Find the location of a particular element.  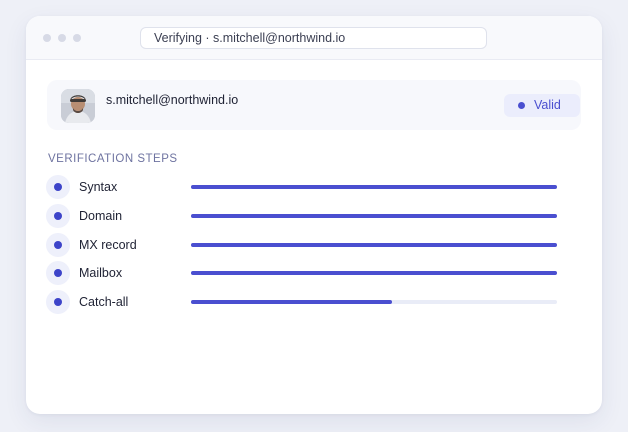

status-badge: Valid is located at coordinates (542, 105).